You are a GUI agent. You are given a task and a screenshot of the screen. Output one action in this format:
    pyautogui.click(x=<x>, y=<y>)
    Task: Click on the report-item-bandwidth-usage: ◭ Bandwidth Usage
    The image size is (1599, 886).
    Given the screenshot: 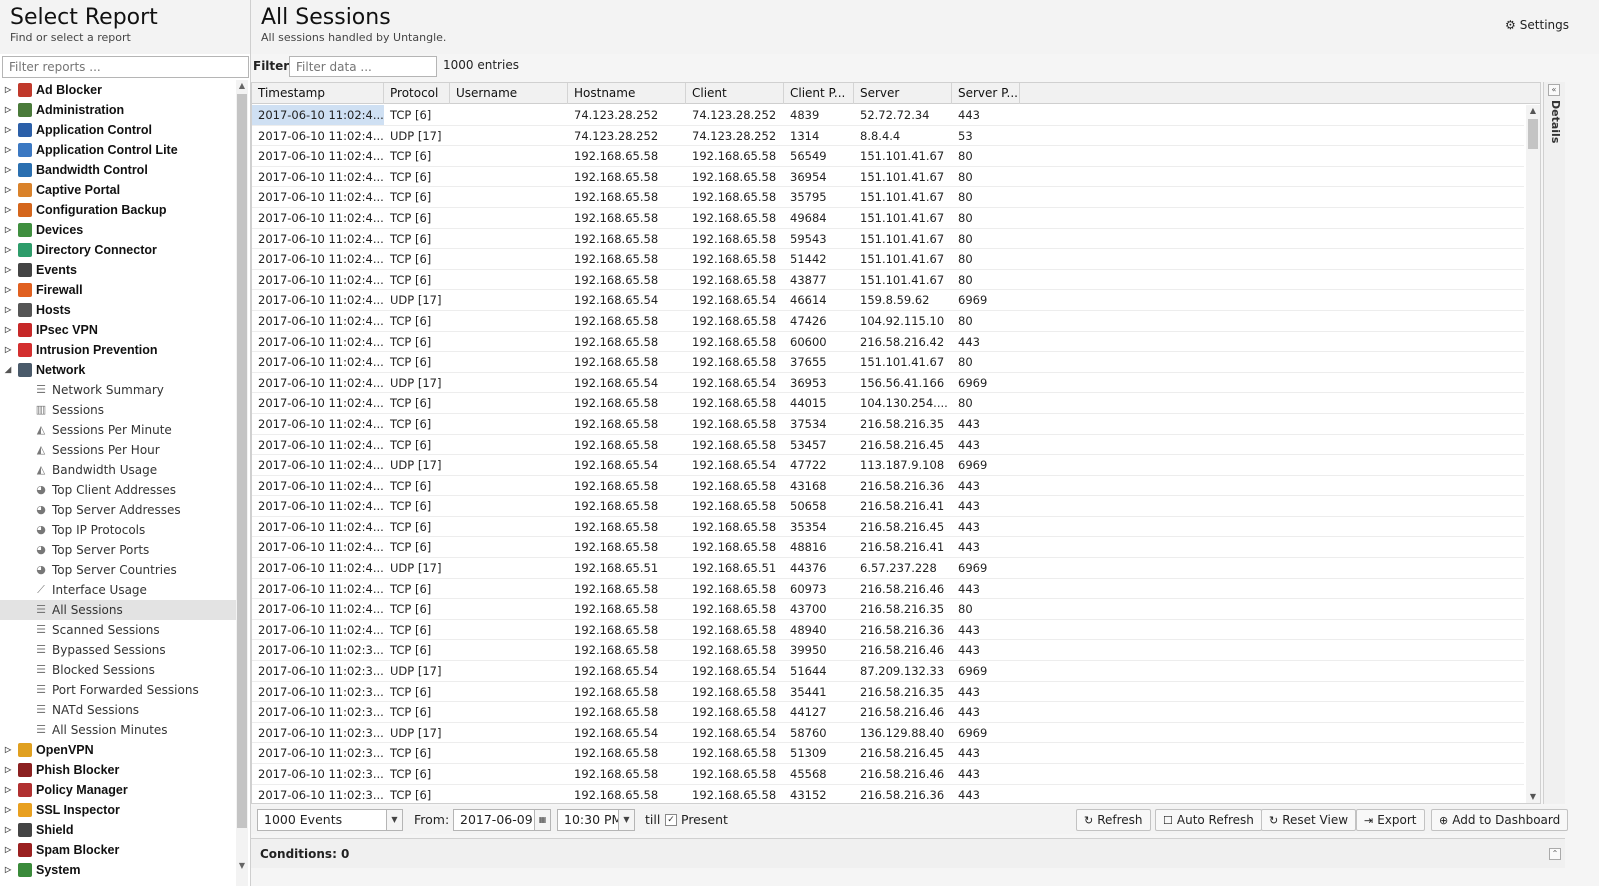 What is the action you would take?
    pyautogui.click(x=118, y=470)
    